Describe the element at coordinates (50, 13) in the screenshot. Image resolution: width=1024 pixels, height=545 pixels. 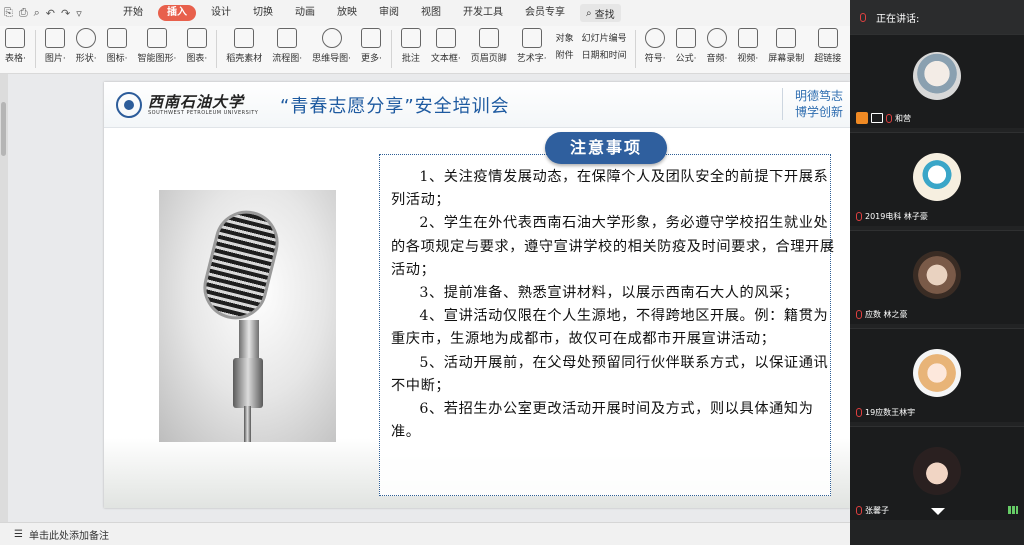
I see `undo-icon: ↶` at that location.